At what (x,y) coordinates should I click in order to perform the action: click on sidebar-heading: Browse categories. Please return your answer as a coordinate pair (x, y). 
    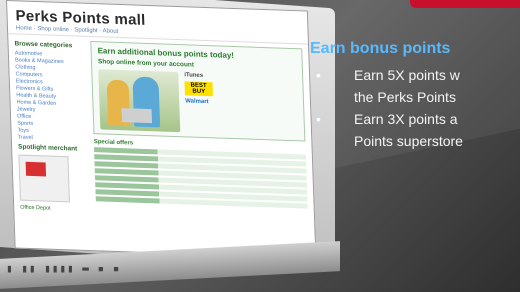
    Looking at the image, I should click on (43, 45).